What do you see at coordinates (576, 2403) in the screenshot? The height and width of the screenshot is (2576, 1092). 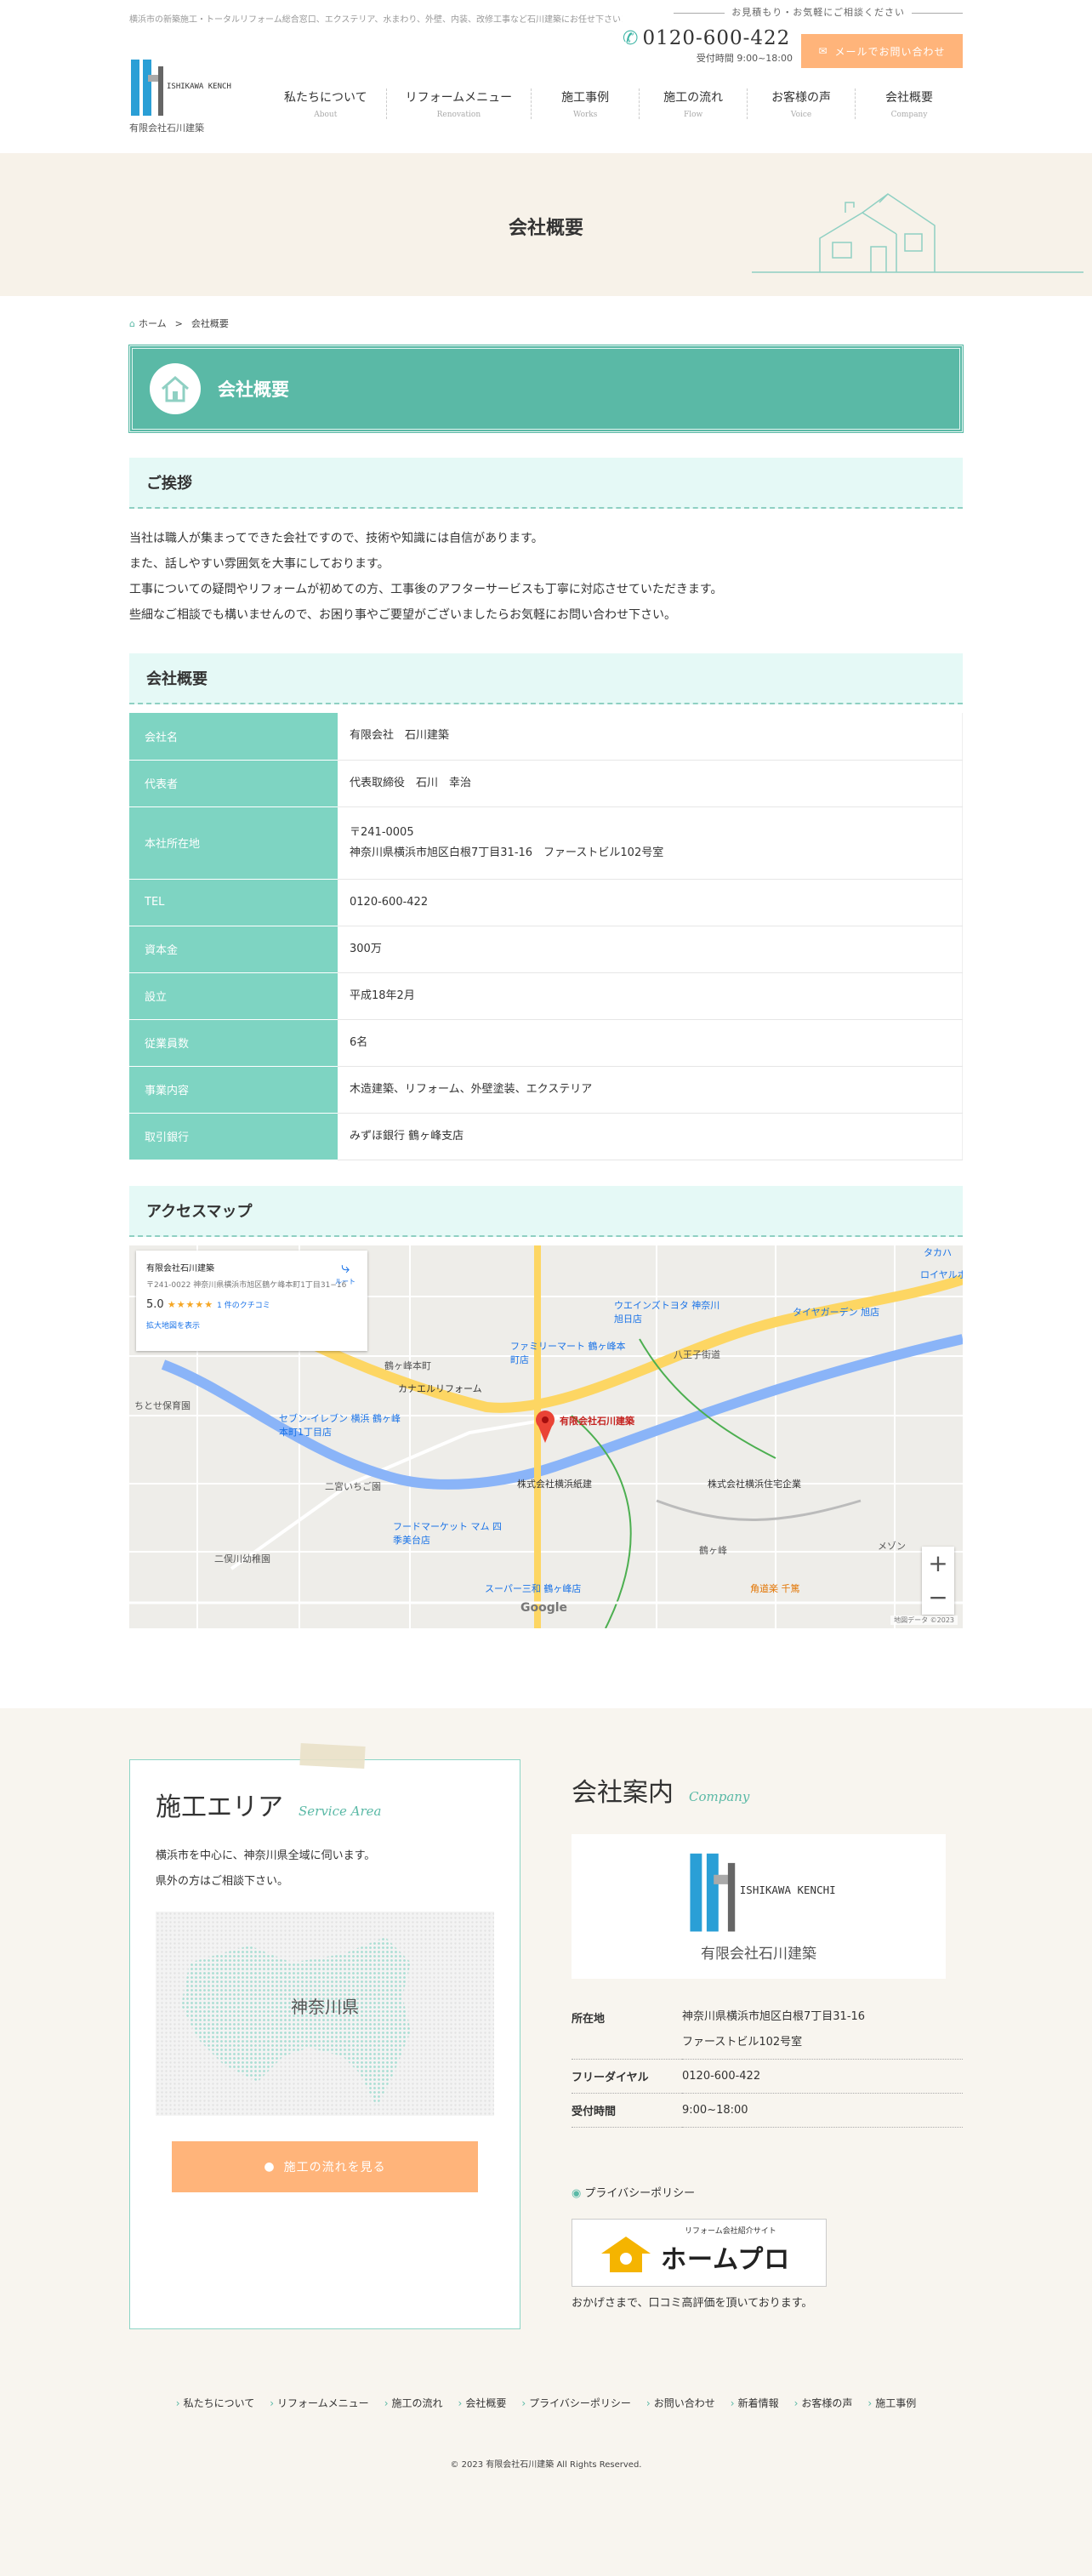 I see `footer-link-privacy: プライバシーポリシー` at bounding box center [576, 2403].